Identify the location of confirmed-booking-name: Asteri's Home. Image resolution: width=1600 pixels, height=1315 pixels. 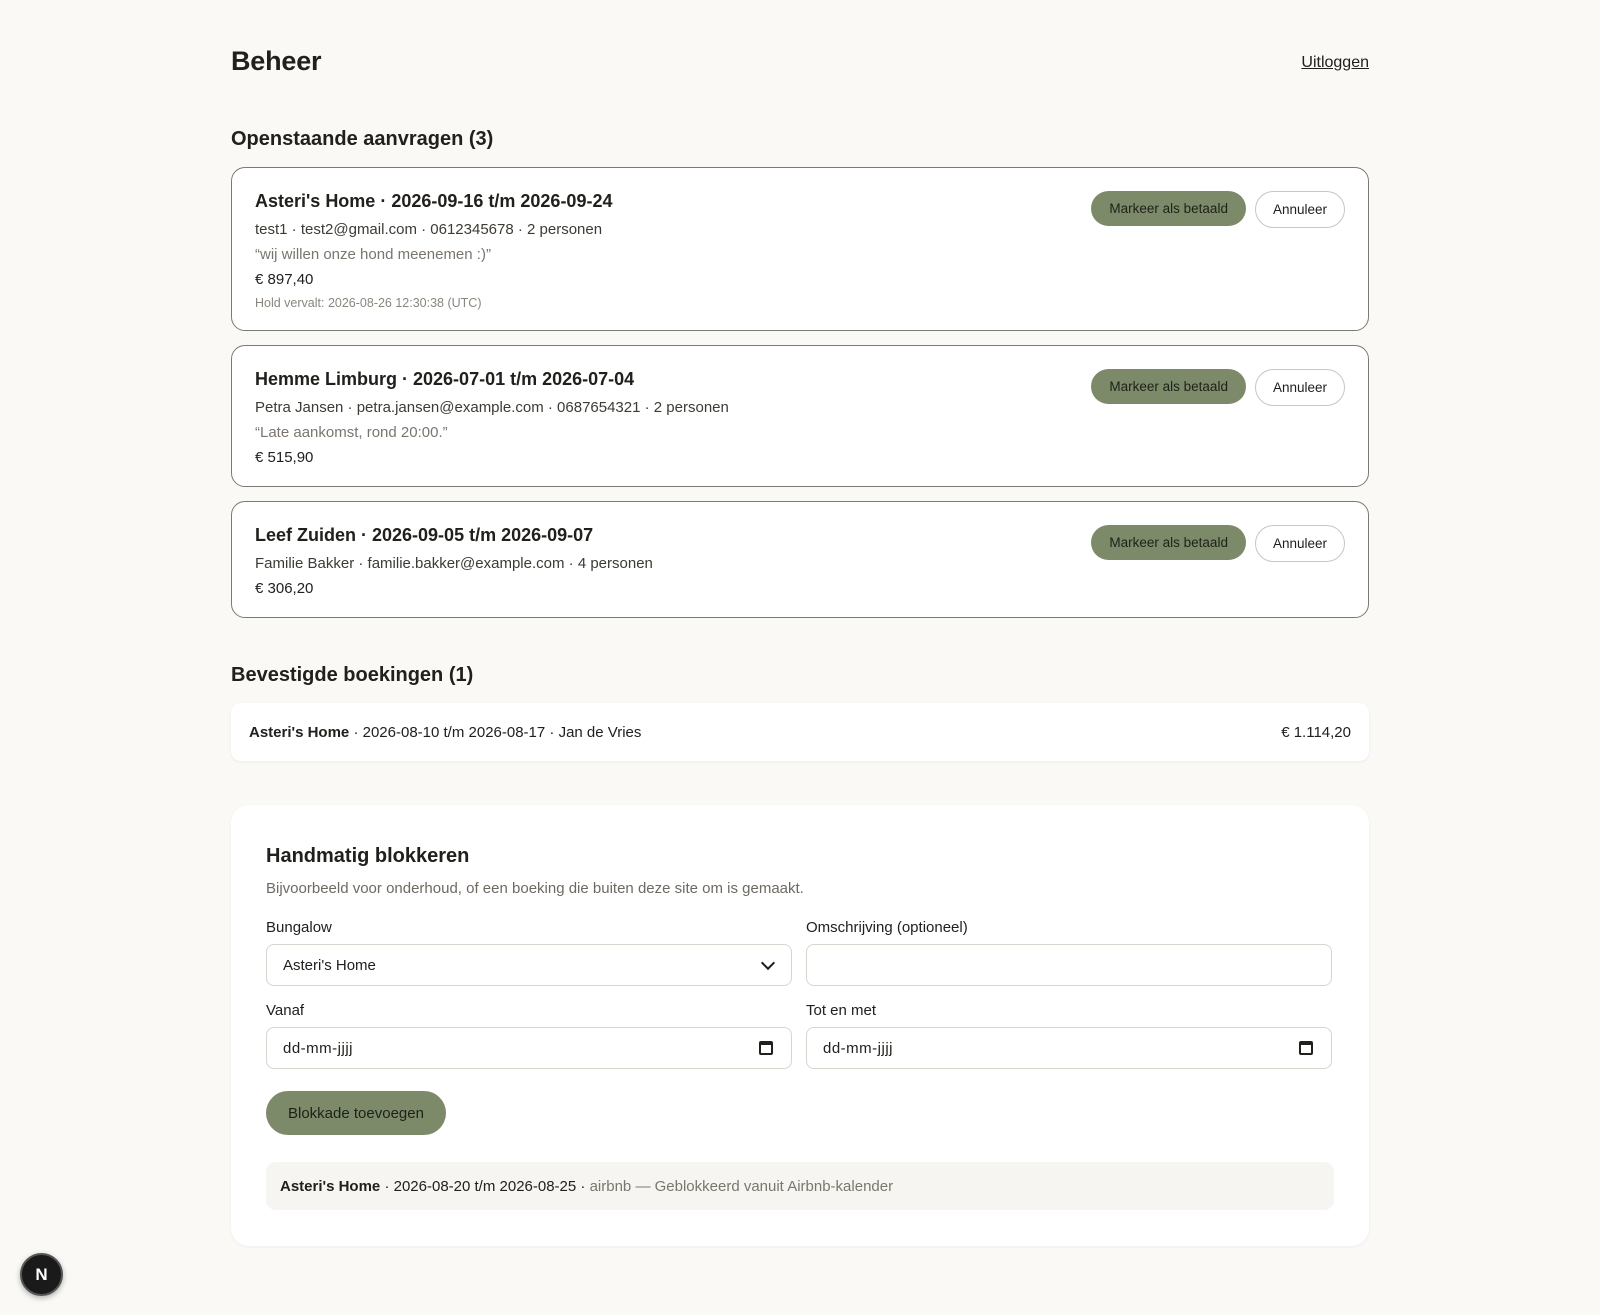
(299, 732).